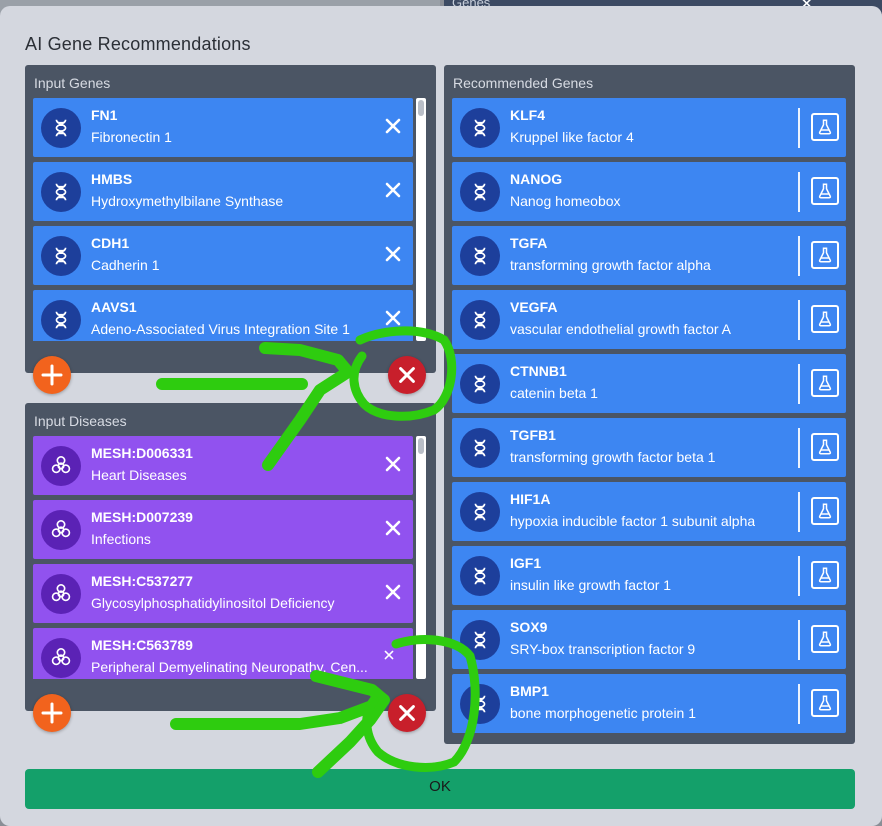 The height and width of the screenshot is (826, 882). What do you see at coordinates (536, 179) in the screenshot?
I see `gene-symbol: NANOG` at bounding box center [536, 179].